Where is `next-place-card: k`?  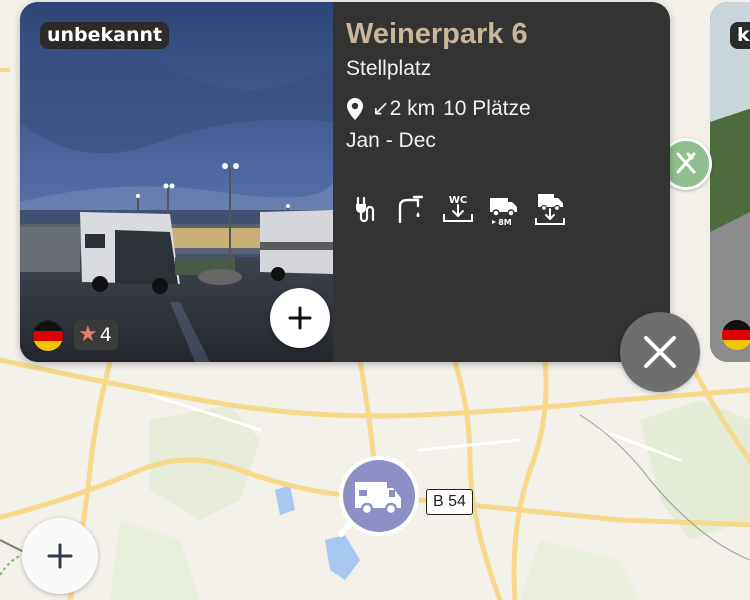 next-place-card: k is located at coordinates (730, 182).